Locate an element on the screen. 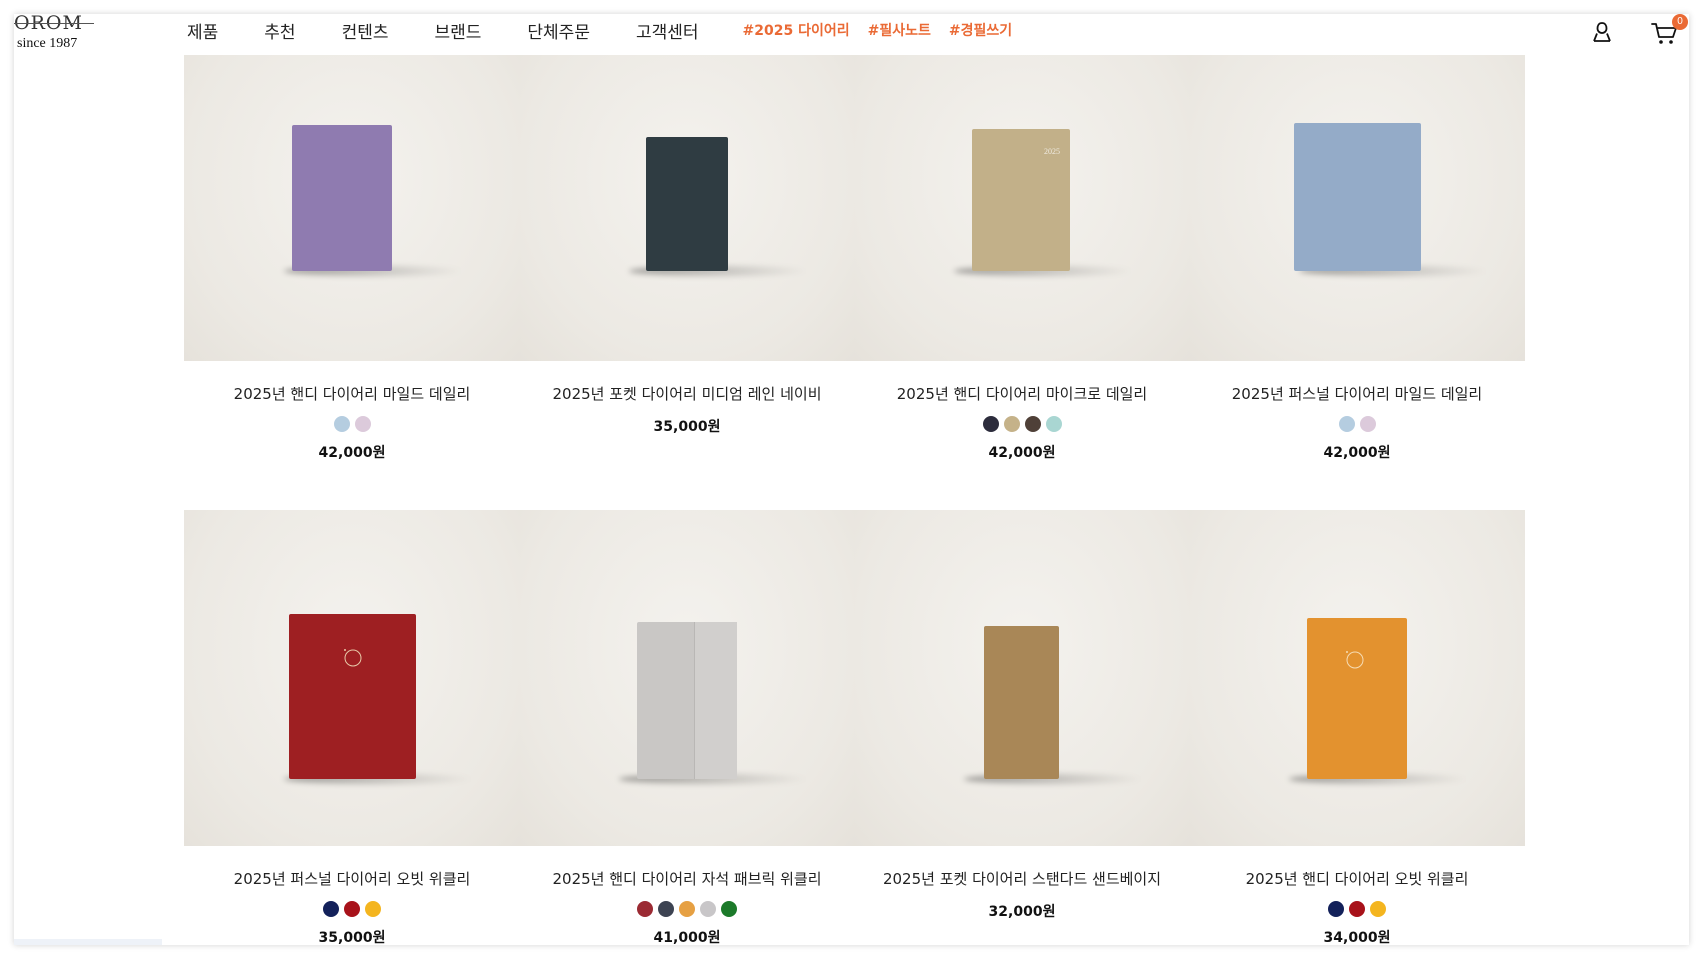 The image size is (1703, 959). product-name: 2025년 핸디 다이어리 마이크로 데일리 is located at coordinates (1022, 393).